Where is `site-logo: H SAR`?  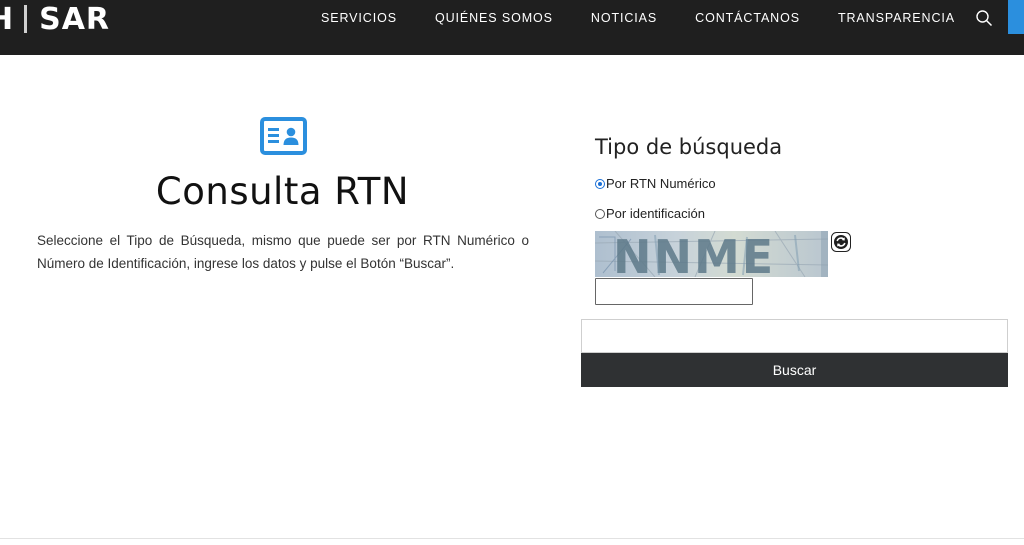 site-logo: H SAR is located at coordinates (55, 19).